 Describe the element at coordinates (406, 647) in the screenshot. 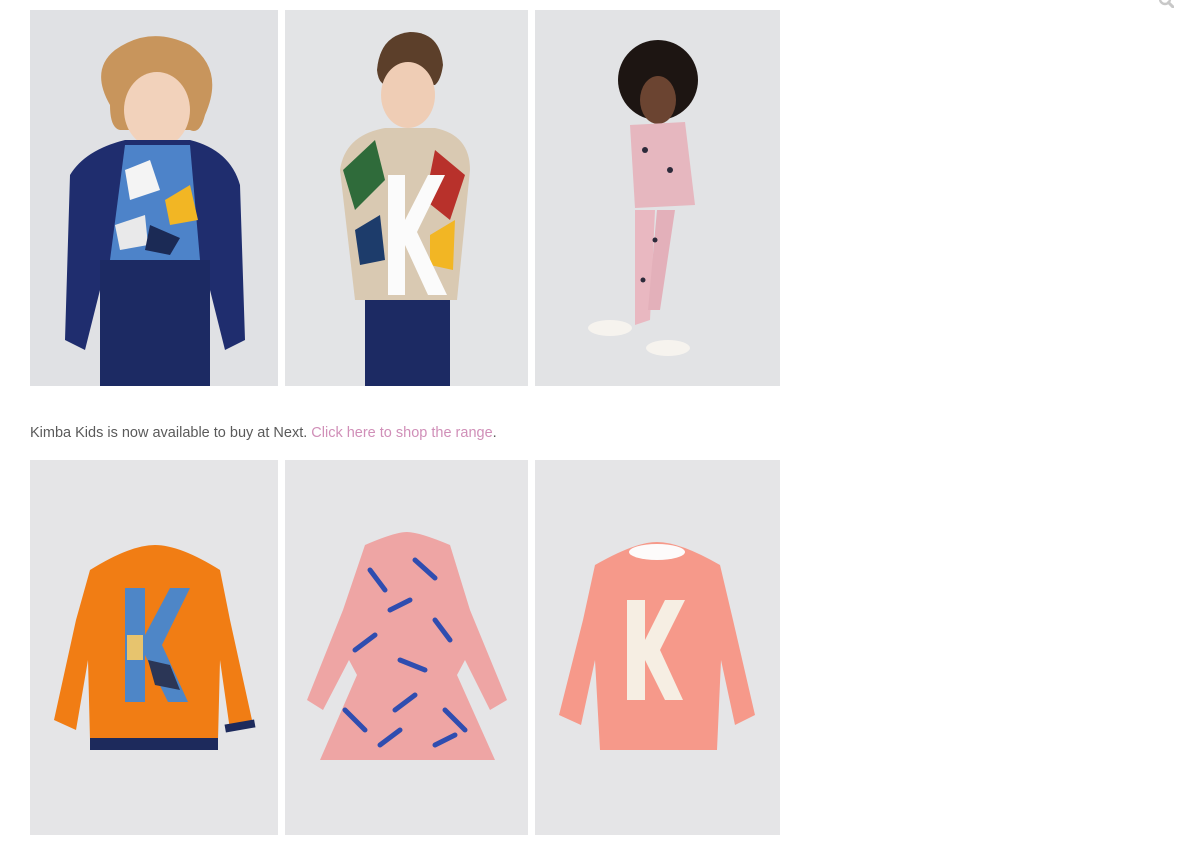

I see `product-print-dress` at that location.